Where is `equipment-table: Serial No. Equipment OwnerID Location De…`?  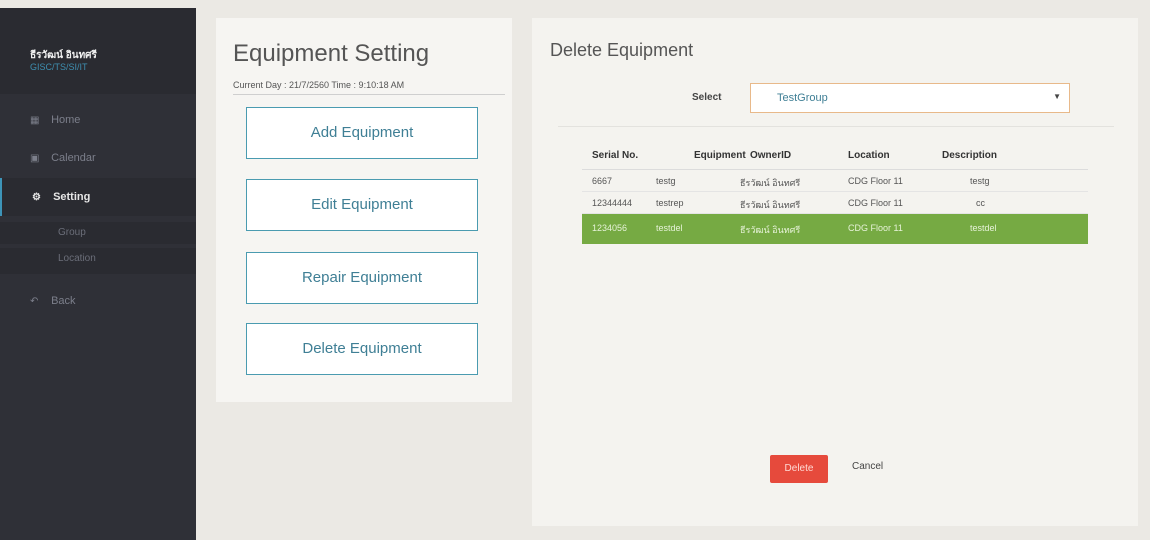
equipment-table: Serial No. Equipment OwnerID Location De… is located at coordinates (835, 193).